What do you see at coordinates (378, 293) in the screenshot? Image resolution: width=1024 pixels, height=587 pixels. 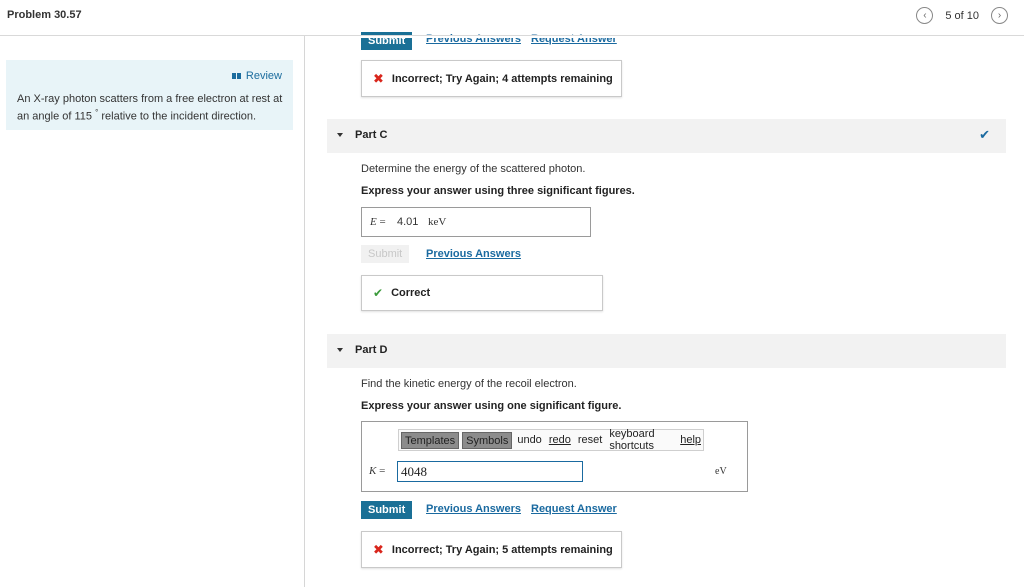 I see `correct-icon: ✔` at bounding box center [378, 293].